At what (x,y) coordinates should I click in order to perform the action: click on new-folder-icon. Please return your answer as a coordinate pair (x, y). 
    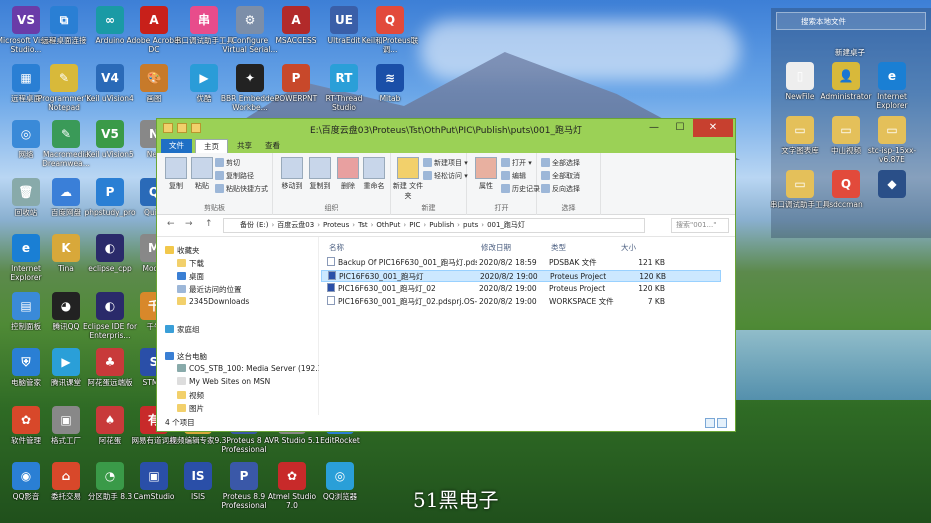
    Looking at the image, I should click on (408, 168).